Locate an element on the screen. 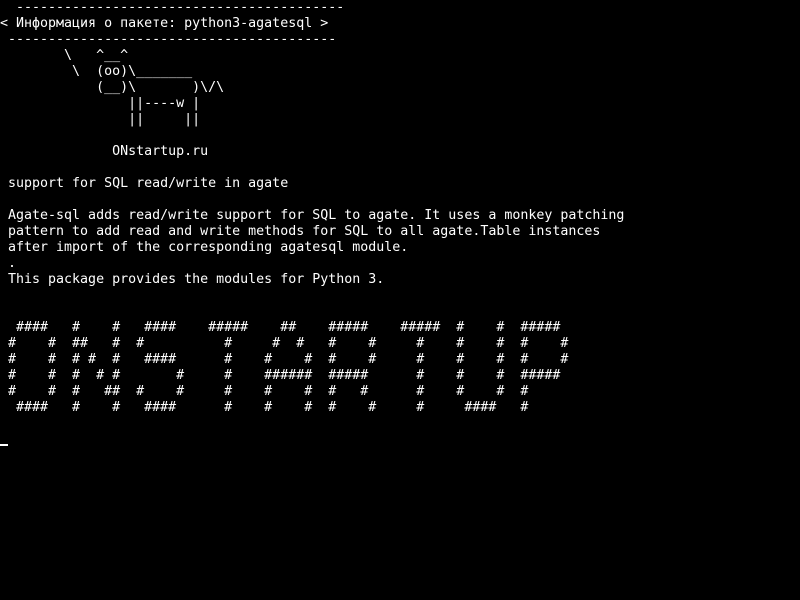 The height and width of the screenshot is (600, 800). cow-art-line-4: ||----w | is located at coordinates (100, 103).